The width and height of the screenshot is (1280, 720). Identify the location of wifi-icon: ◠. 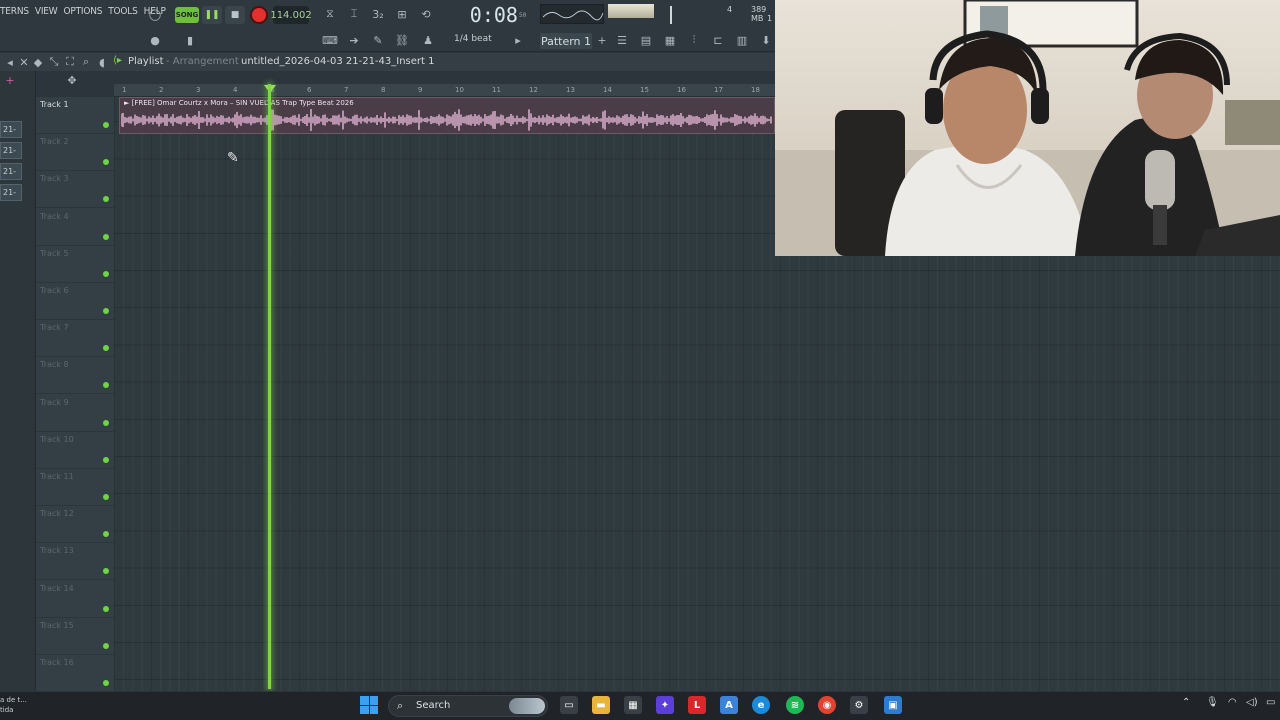
(1232, 702).